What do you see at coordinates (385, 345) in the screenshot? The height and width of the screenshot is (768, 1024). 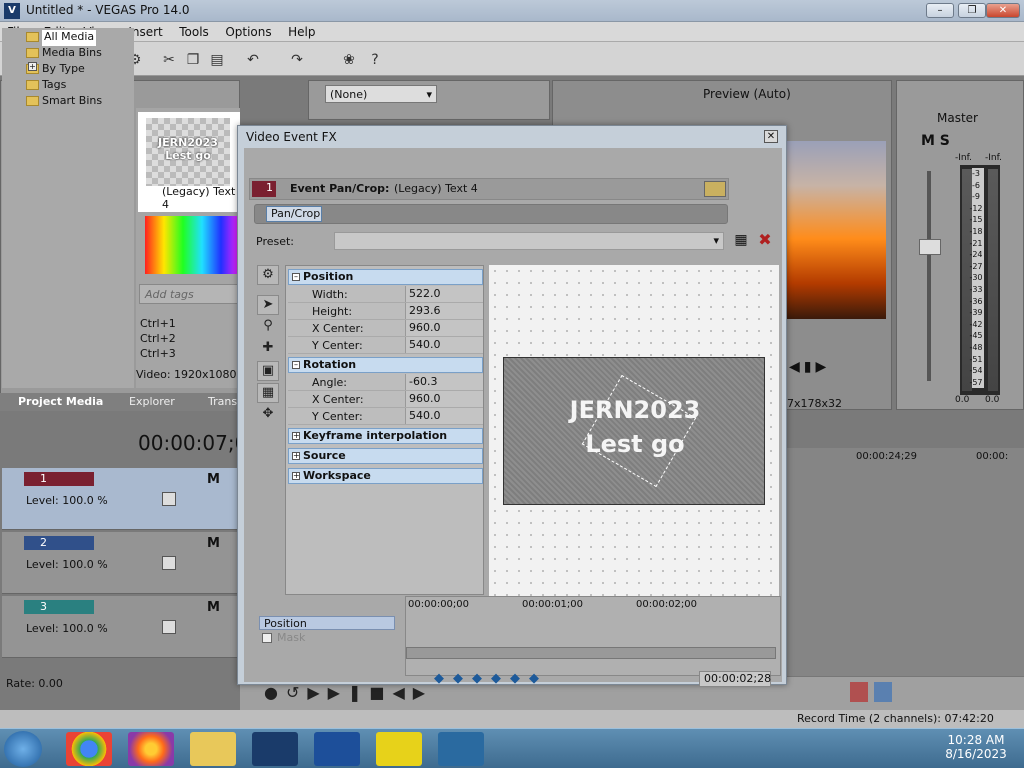 I see `prop-y-center: Y Center: 540.0` at bounding box center [385, 345].